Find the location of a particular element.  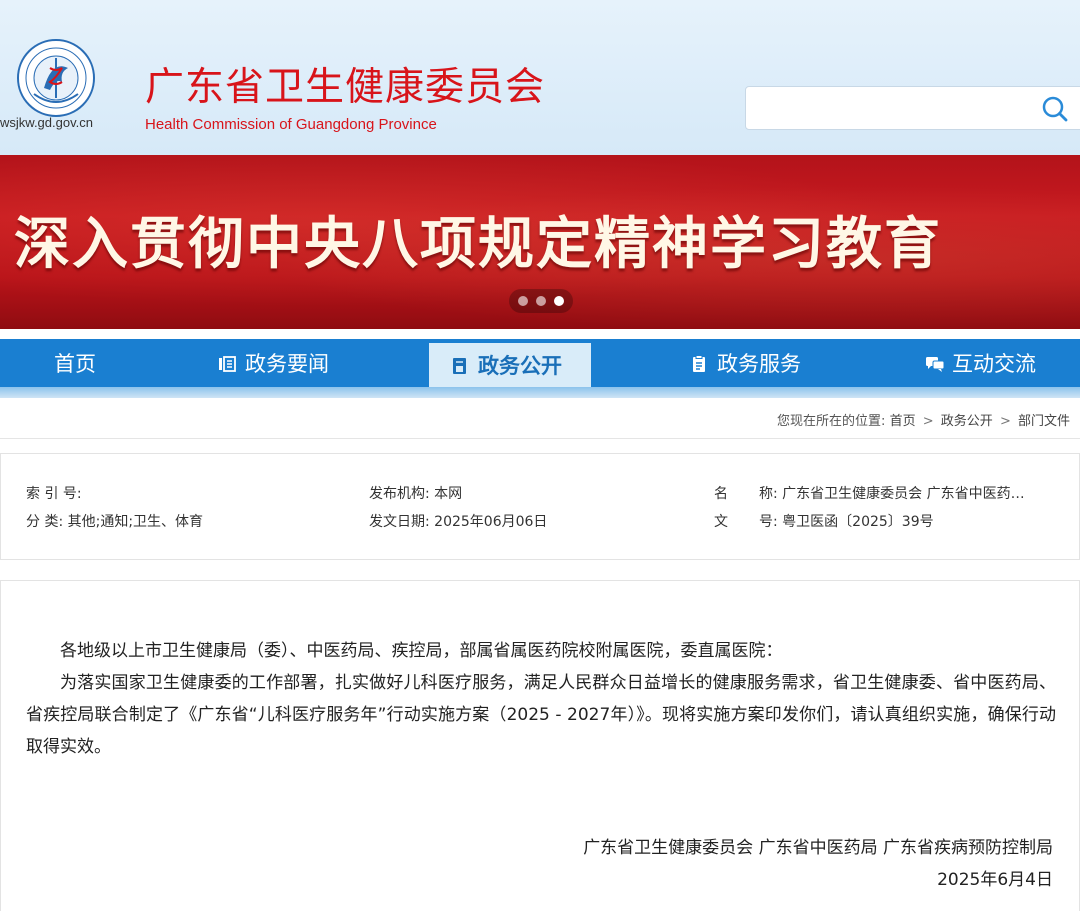

nav-item-label: 政务服务 is located at coordinates (759, 364).